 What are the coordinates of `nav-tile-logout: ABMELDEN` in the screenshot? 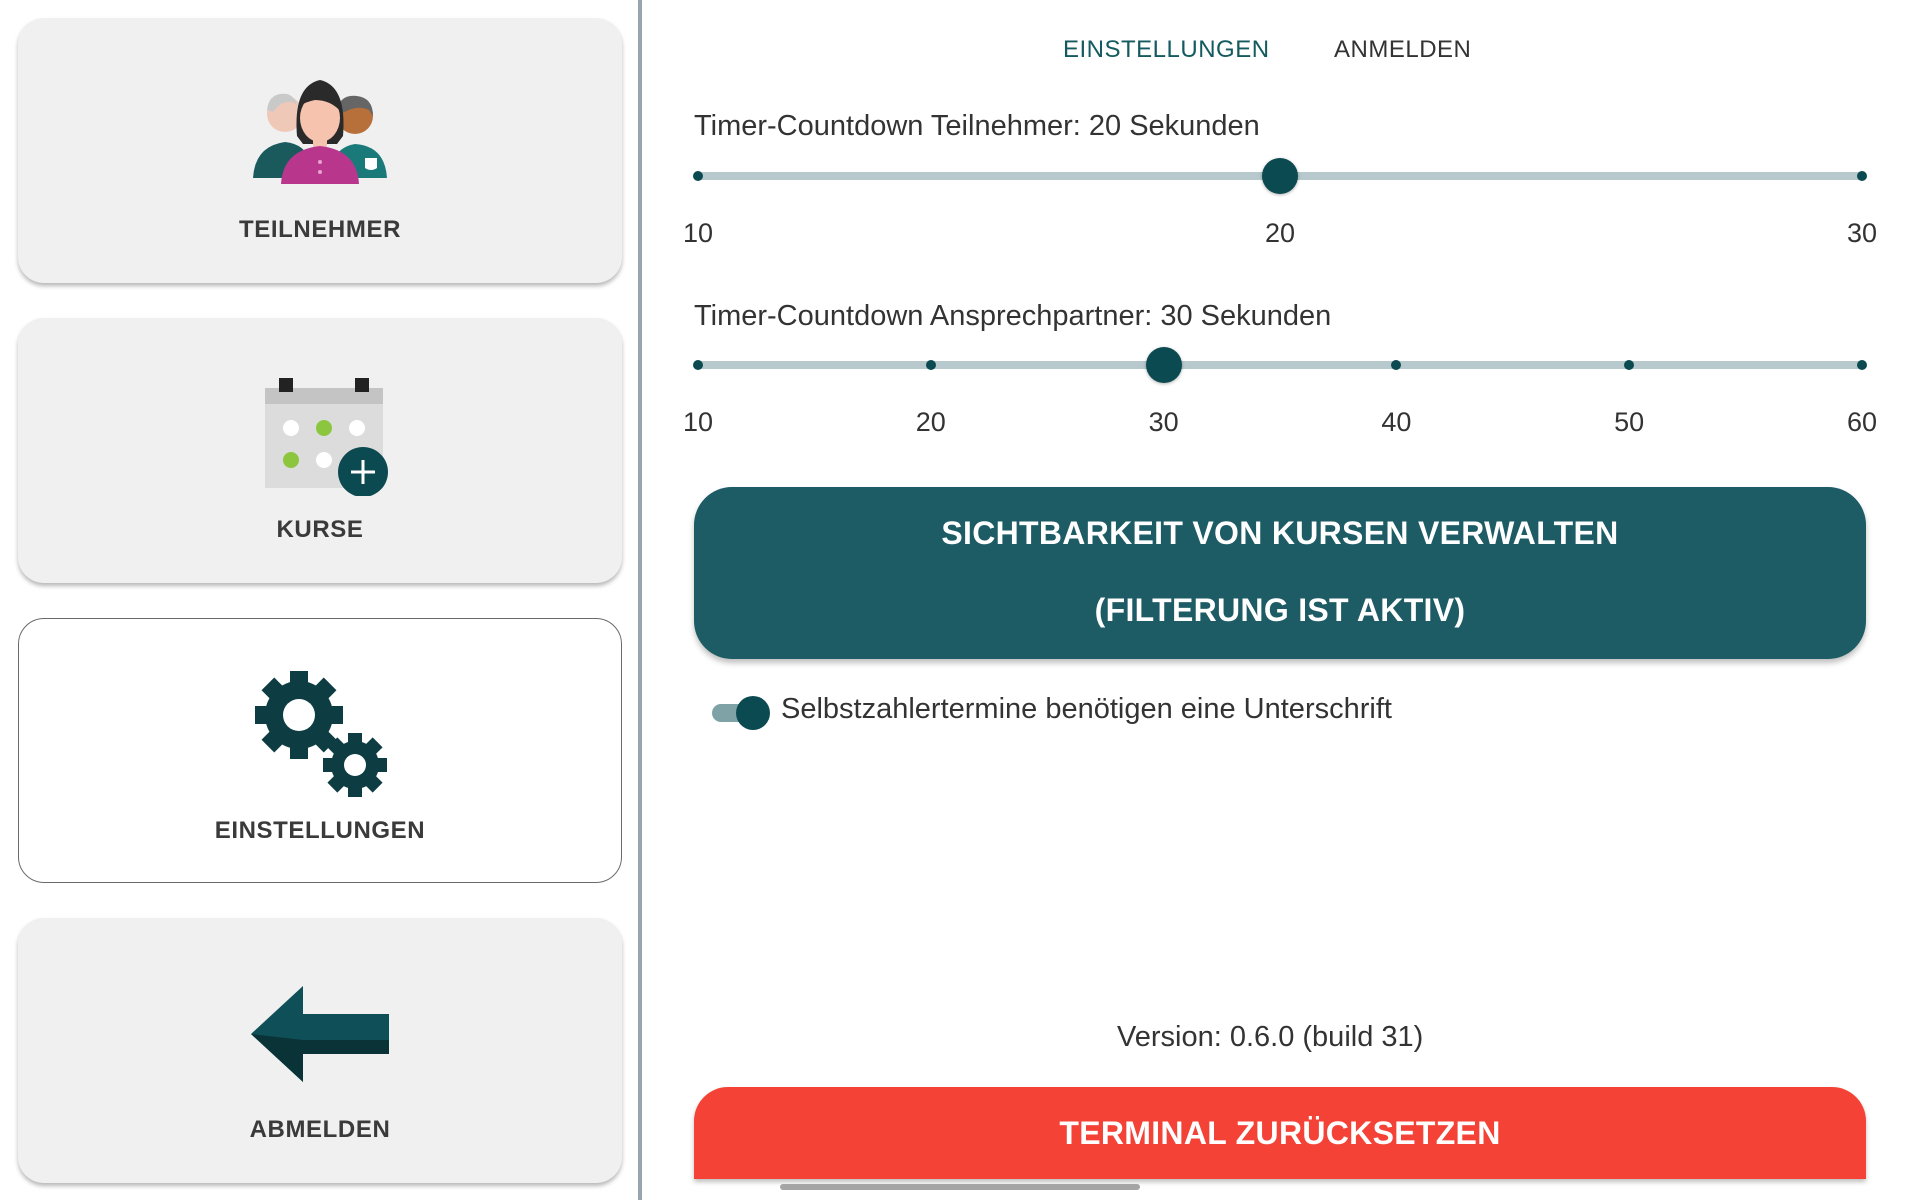 It's located at (320, 1050).